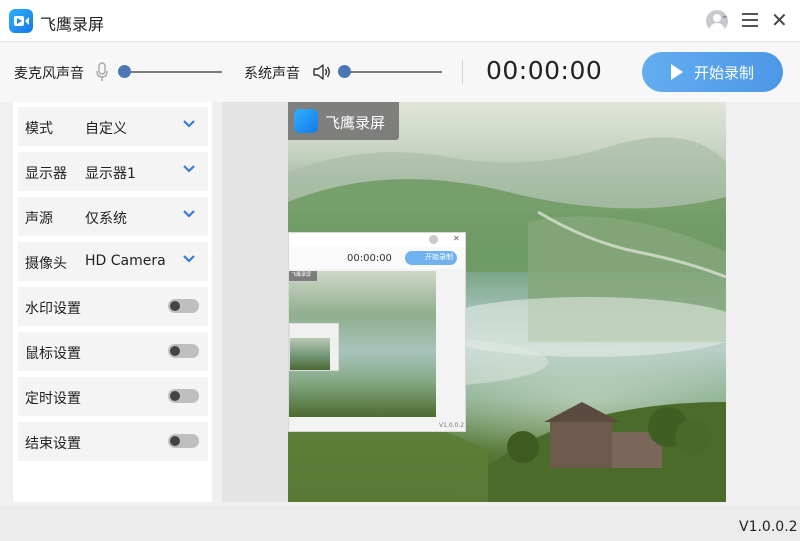 Image resolution: width=800 pixels, height=541 pixels. I want to click on mouse-toggle, so click(183, 351).